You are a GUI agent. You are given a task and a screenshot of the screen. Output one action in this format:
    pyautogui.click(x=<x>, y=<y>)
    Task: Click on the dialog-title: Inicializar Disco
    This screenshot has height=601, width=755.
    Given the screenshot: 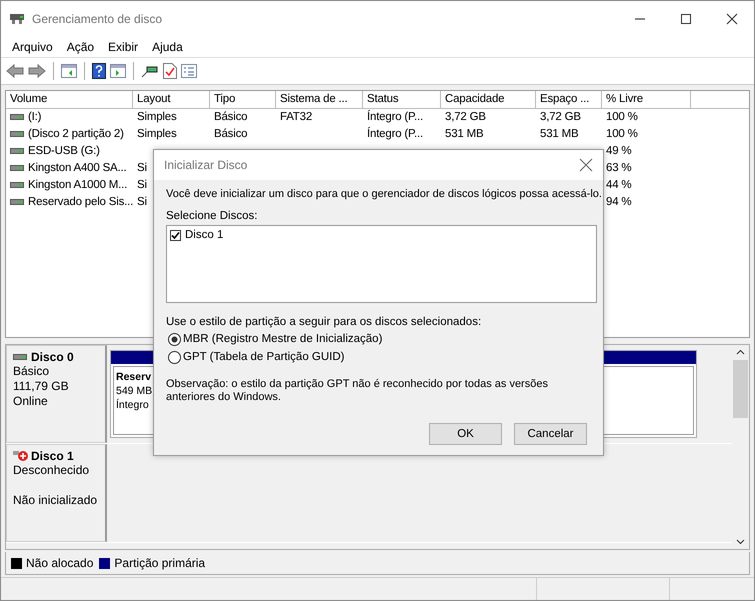 What is the action you would take?
    pyautogui.click(x=206, y=165)
    